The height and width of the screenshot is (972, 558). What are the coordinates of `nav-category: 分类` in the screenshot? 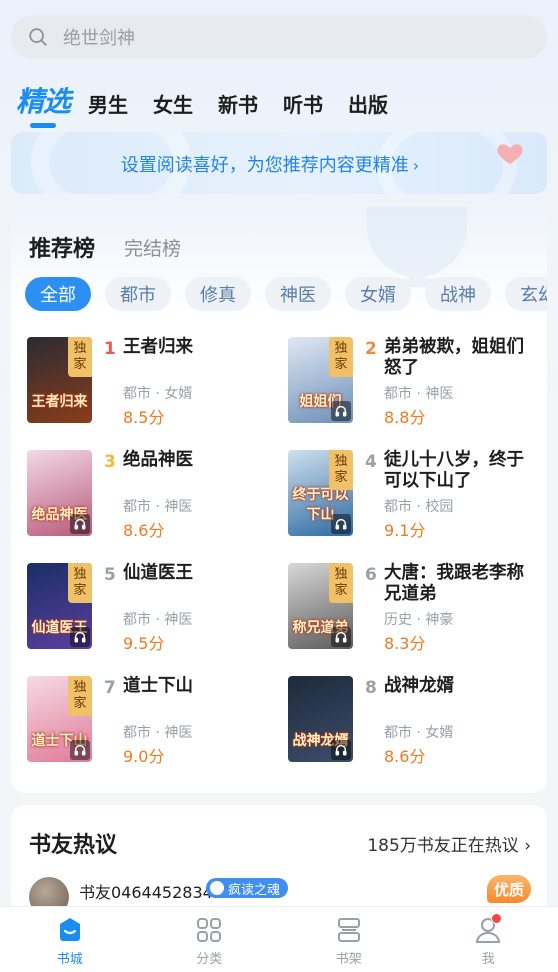 It's located at (210, 939).